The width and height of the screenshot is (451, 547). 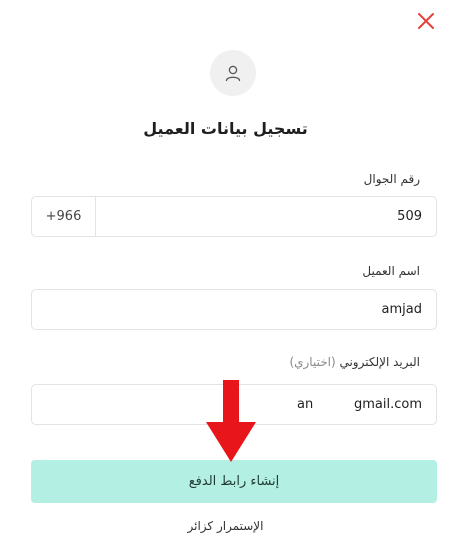 What do you see at coordinates (402, 309) in the screenshot?
I see `name-input: amjad` at bounding box center [402, 309].